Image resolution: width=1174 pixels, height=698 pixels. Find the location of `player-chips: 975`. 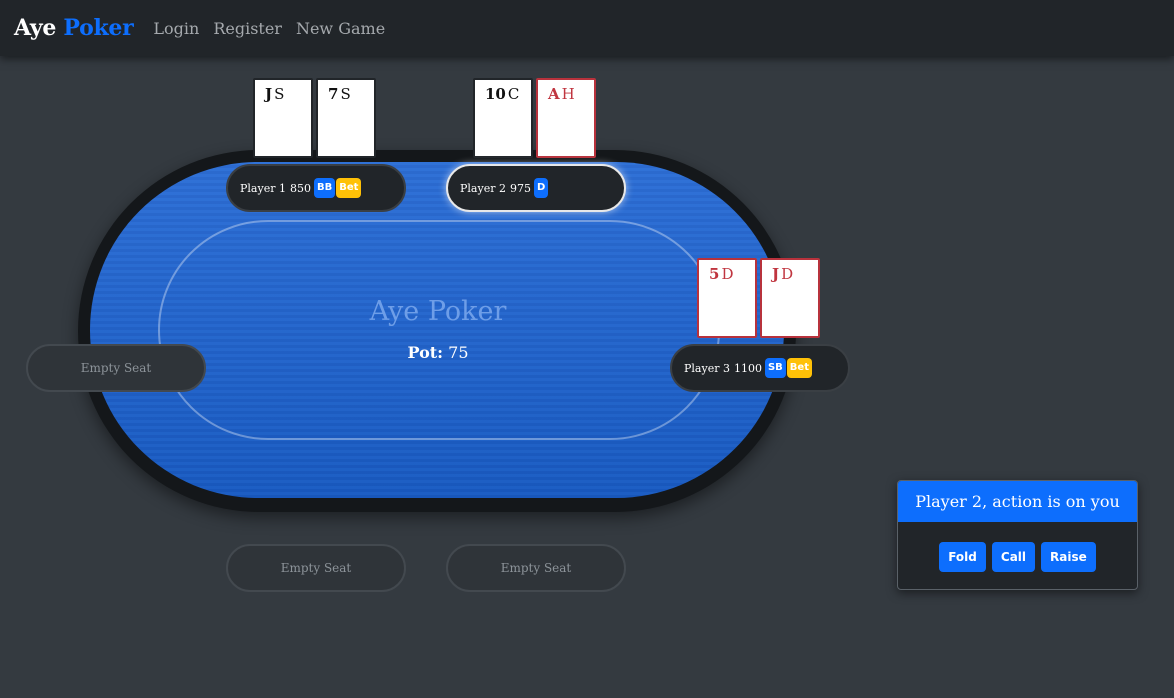

player-chips: 975 is located at coordinates (520, 188).